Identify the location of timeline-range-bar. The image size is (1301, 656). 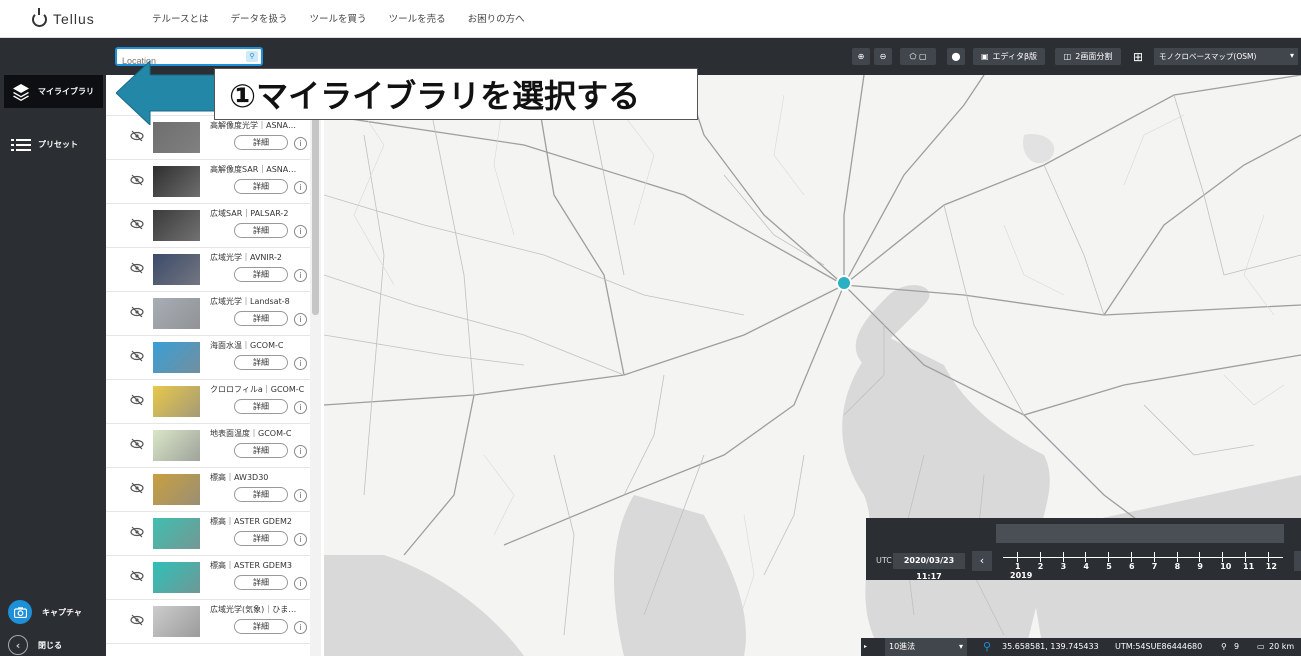
(1140, 533).